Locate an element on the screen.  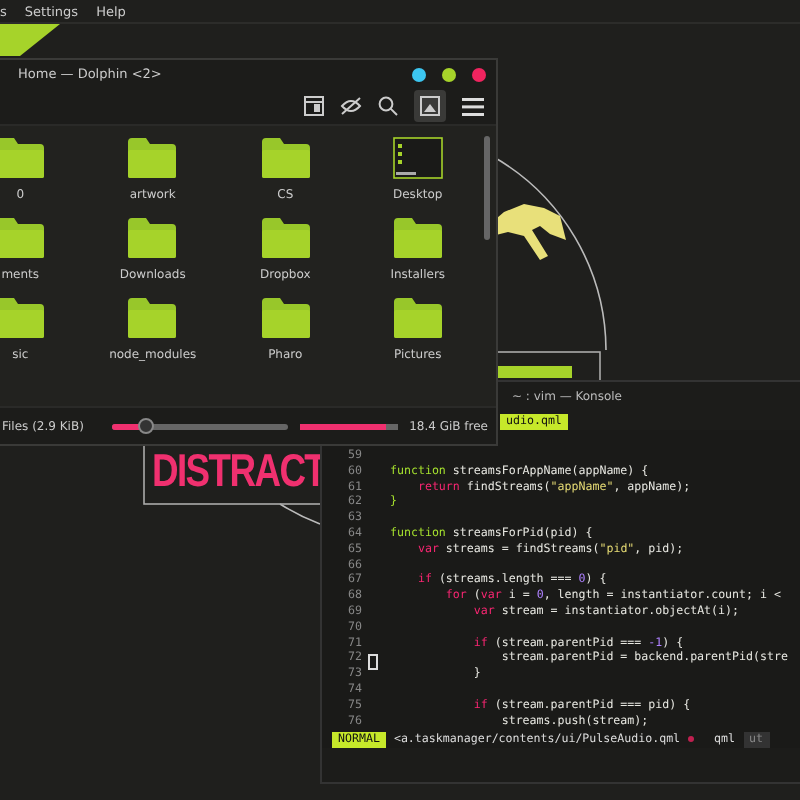
maximize-button is located at coordinates (449, 74).